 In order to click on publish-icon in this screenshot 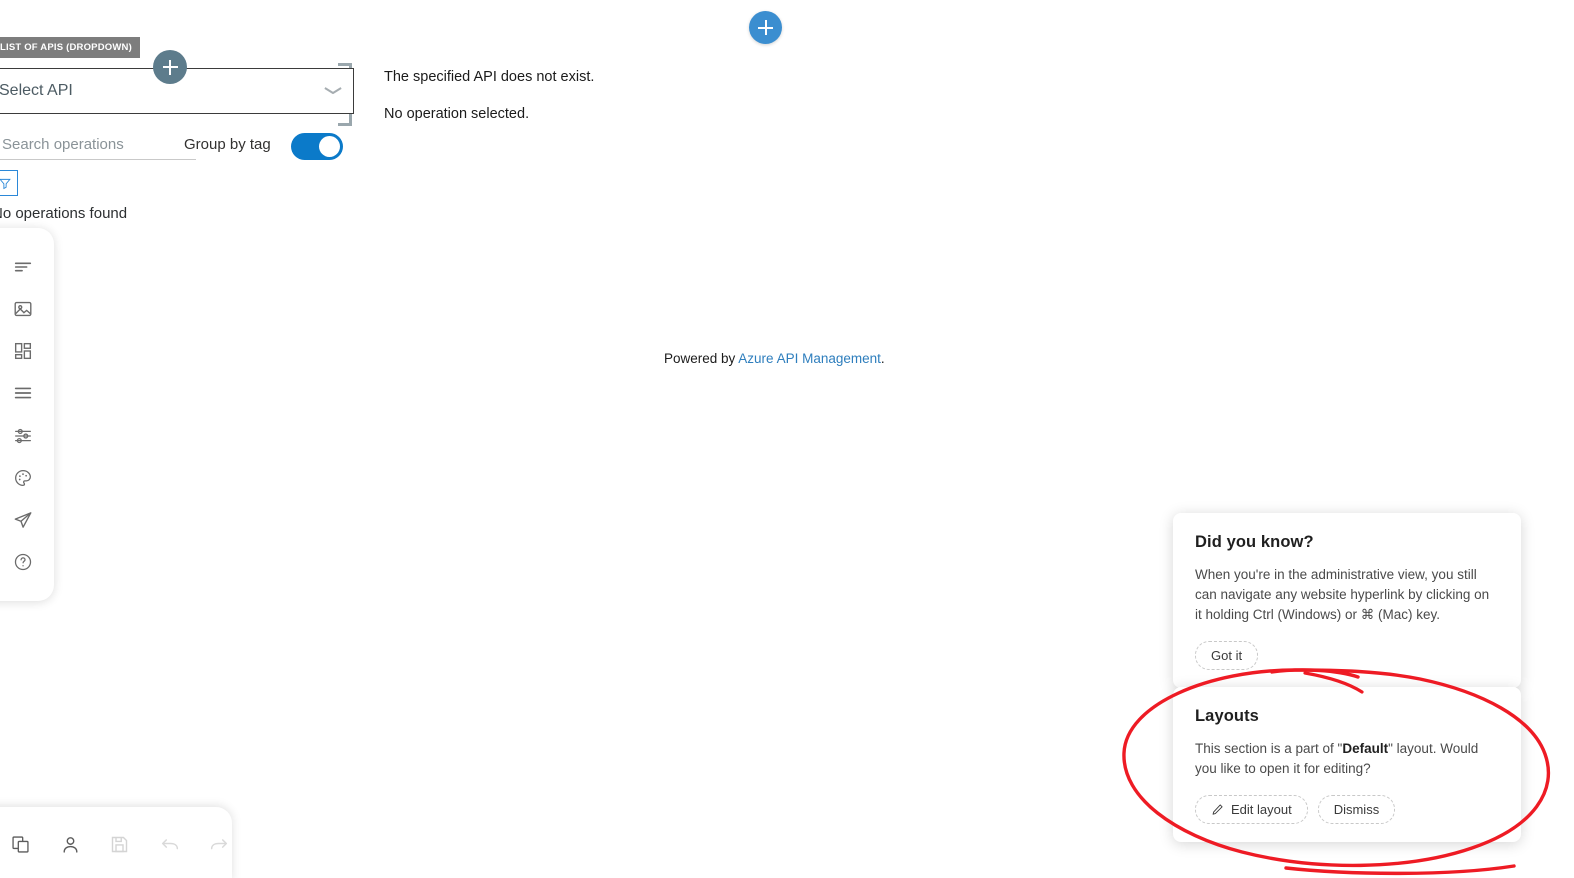, I will do `click(23, 519)`.